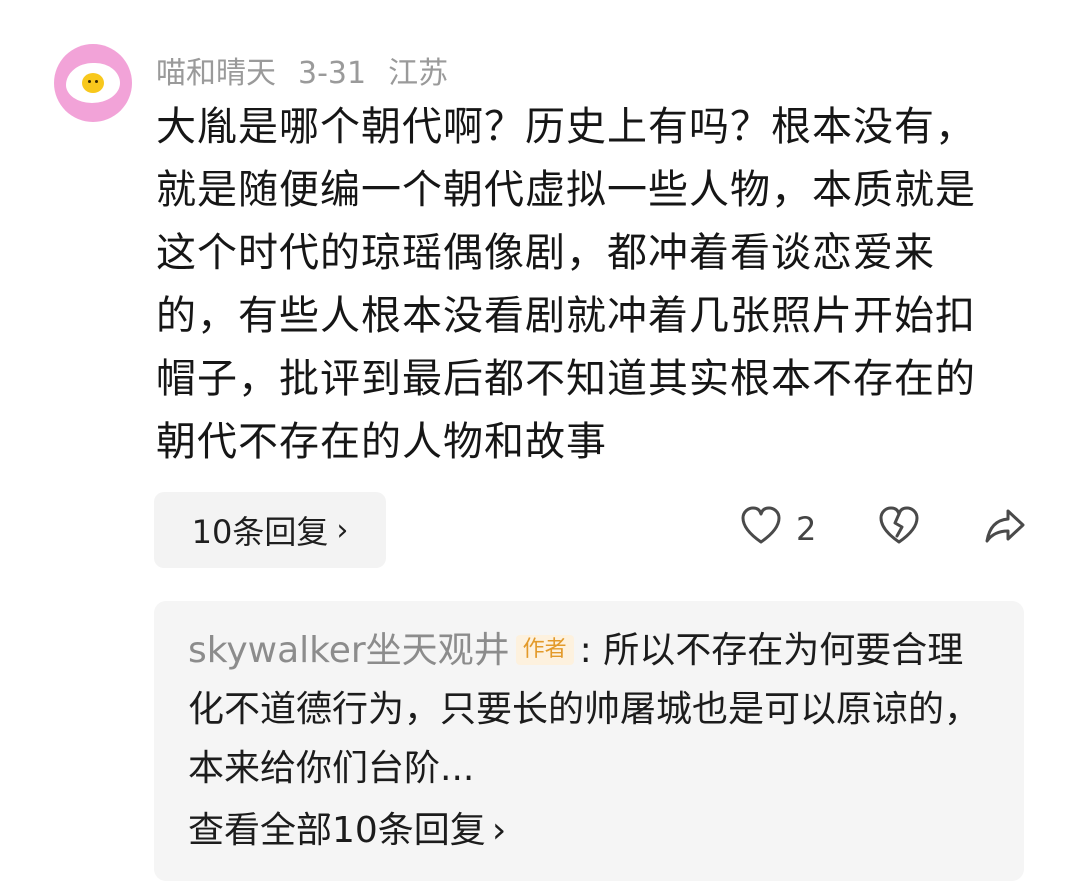 Image resolution: width=1080 pixels, height=881 pixels. I want to click on heart-outline-icon, so click(761, 526).